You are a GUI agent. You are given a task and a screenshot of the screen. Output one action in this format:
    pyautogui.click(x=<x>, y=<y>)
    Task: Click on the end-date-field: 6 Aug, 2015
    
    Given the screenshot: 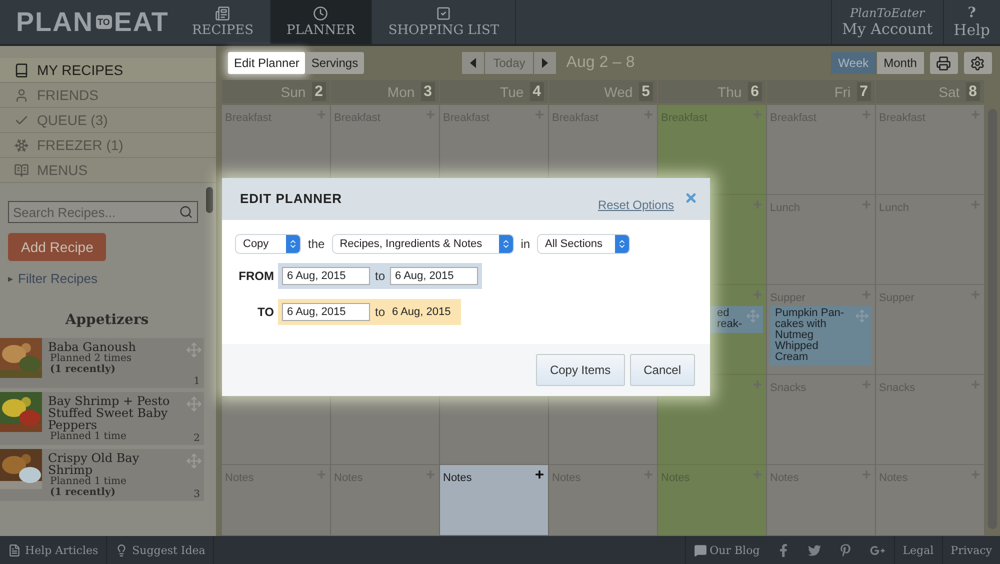 What is the action you would take?
    pyautogui.click(x=434, y=276)
    